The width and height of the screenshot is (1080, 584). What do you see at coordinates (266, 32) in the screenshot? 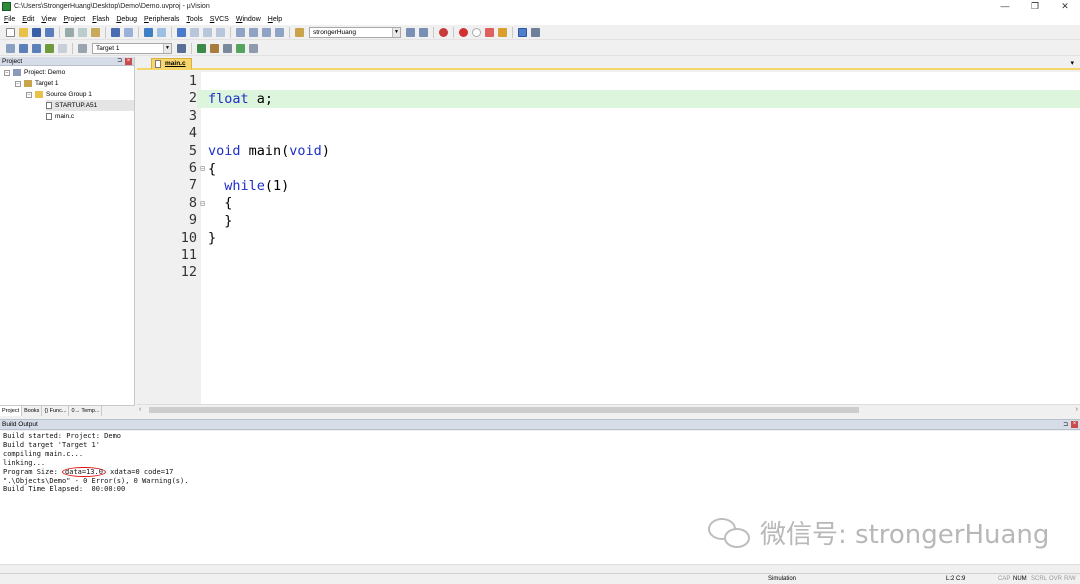
I see `comment-icon` at bounding box center [266, 32].